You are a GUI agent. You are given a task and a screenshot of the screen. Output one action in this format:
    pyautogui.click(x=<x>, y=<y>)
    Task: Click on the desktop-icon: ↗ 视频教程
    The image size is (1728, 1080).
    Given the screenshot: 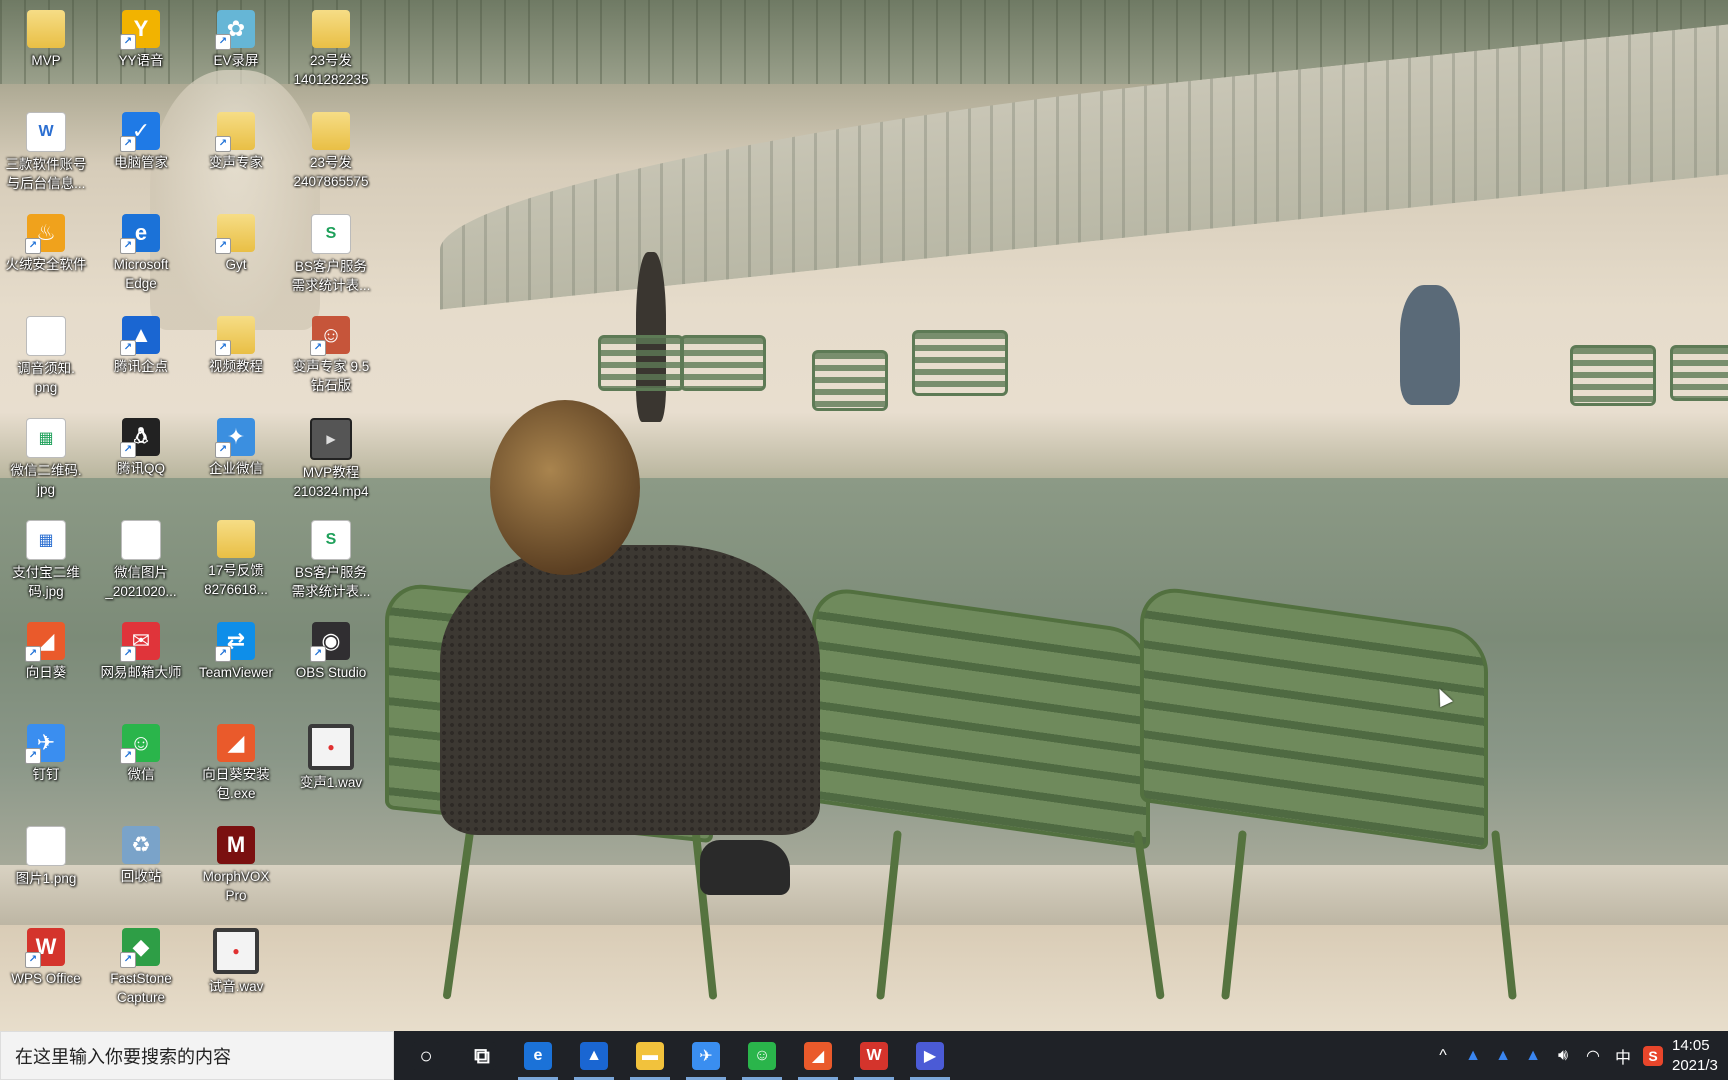 What is the action you would take?
    pyautogui.click(x=236, y=356)
    